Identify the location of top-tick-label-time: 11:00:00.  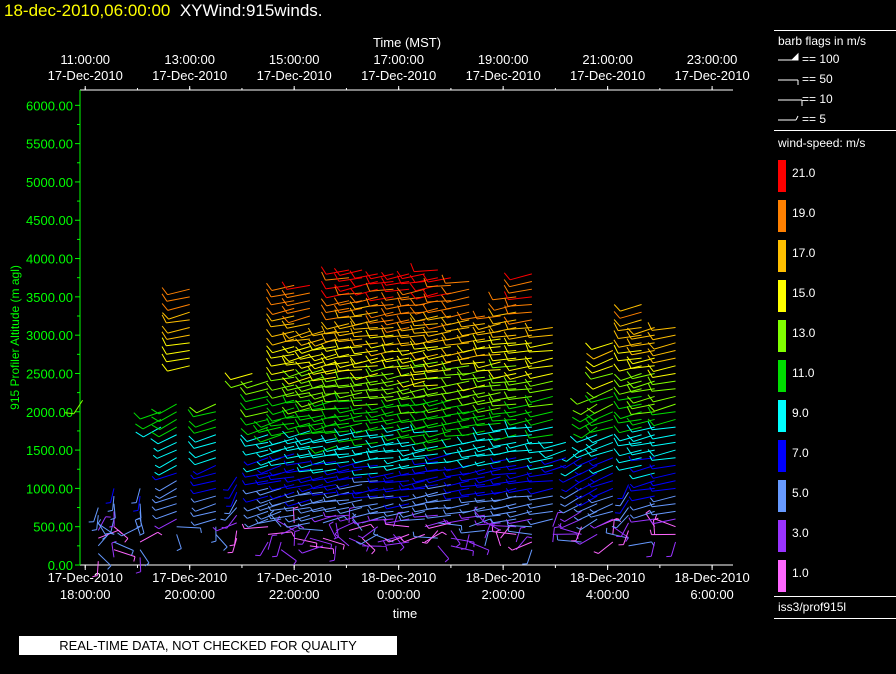
(85, 59).